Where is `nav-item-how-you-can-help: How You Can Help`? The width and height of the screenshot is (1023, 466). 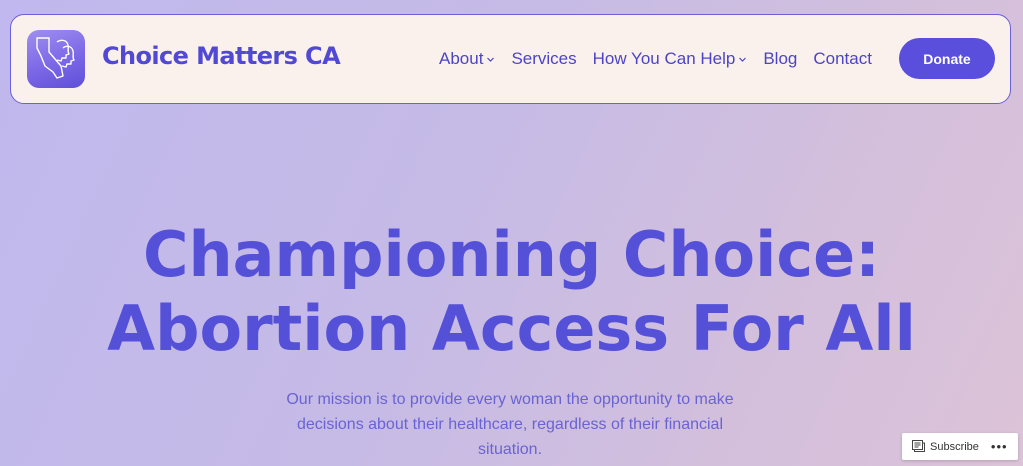
nav-item-how-you-can-help: How You Can Help is located at coordinates (670, 59).